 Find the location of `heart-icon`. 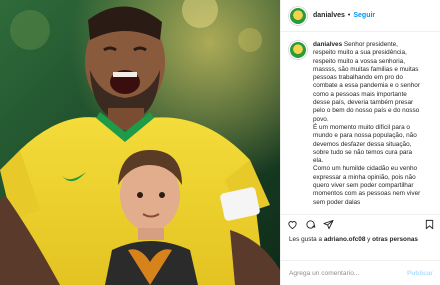

heart-icon is located at coordinates (292, 224).